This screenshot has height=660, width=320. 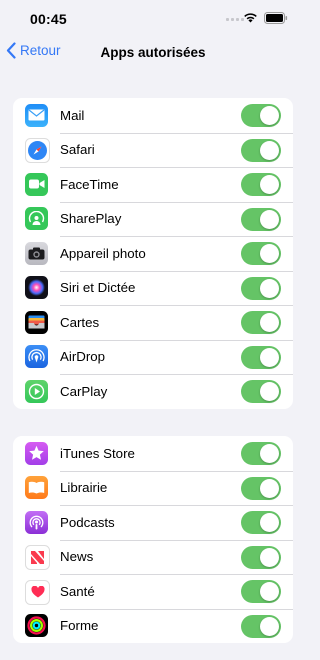 What do you see at coordinates (87, 522) in the screenshot?
I see `app-label: Podcasts` at bounding box center [87, 522].